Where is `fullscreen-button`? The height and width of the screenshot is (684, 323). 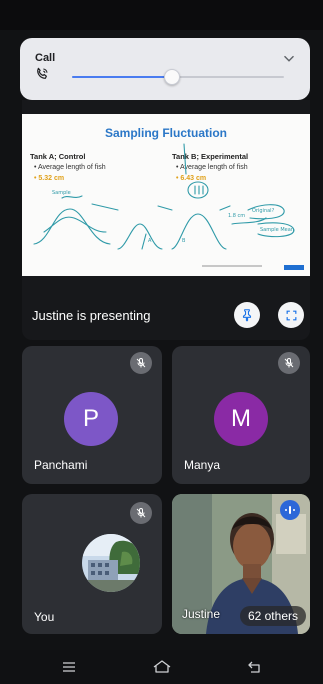 fullscreen-button is located at coordinates (291, 315).